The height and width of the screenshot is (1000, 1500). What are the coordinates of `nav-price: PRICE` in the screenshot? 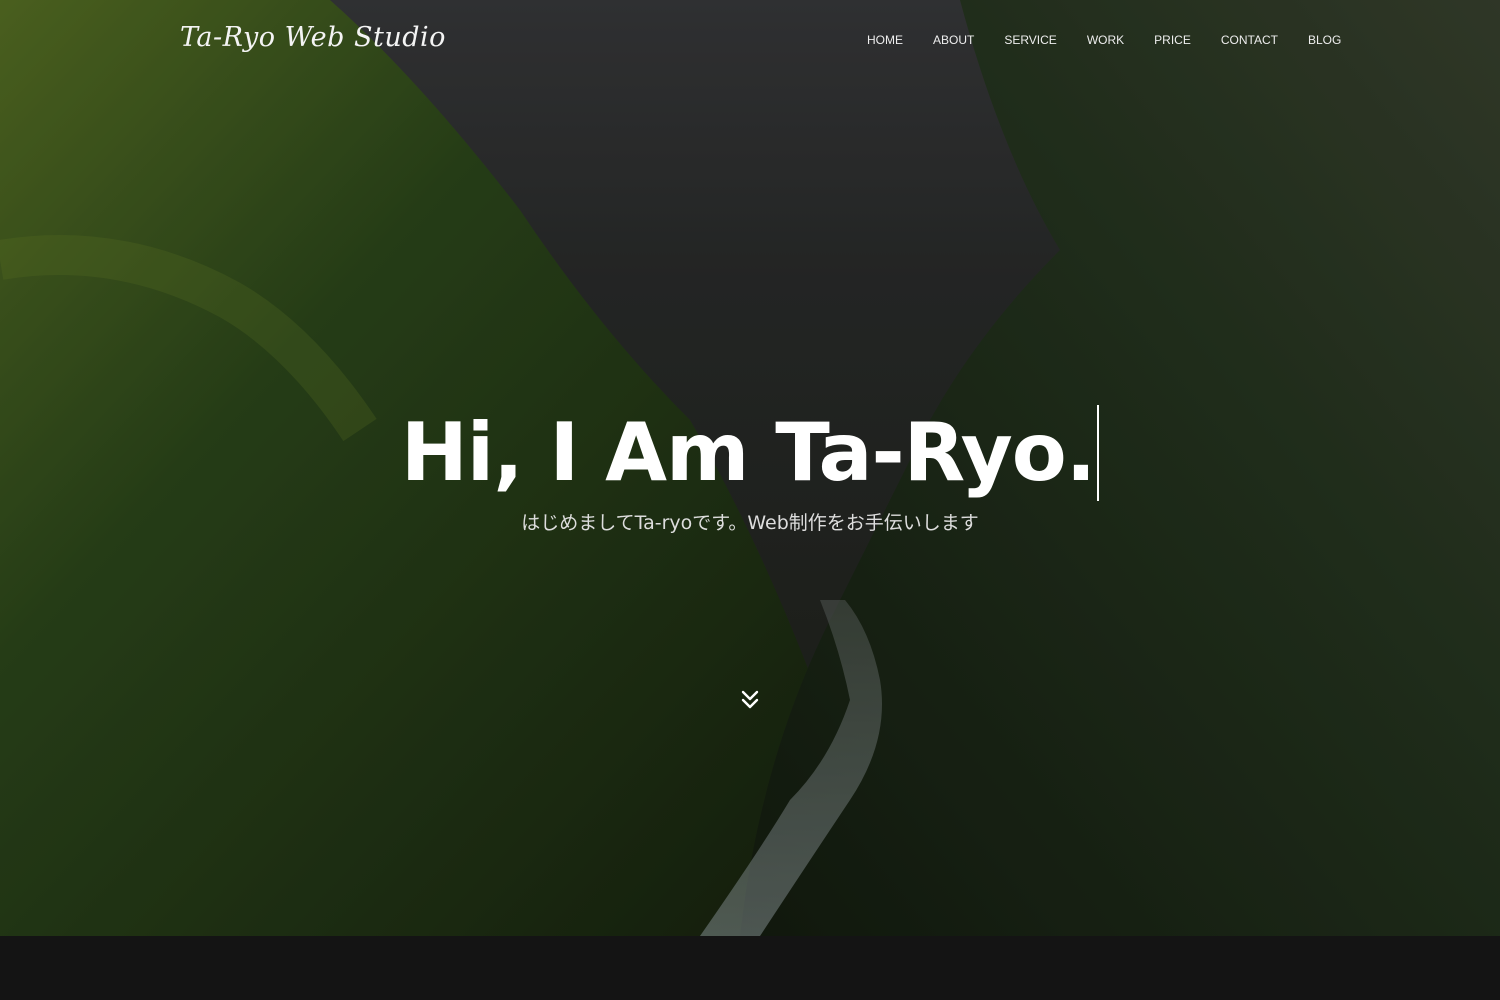 It's located at (1172, 40).